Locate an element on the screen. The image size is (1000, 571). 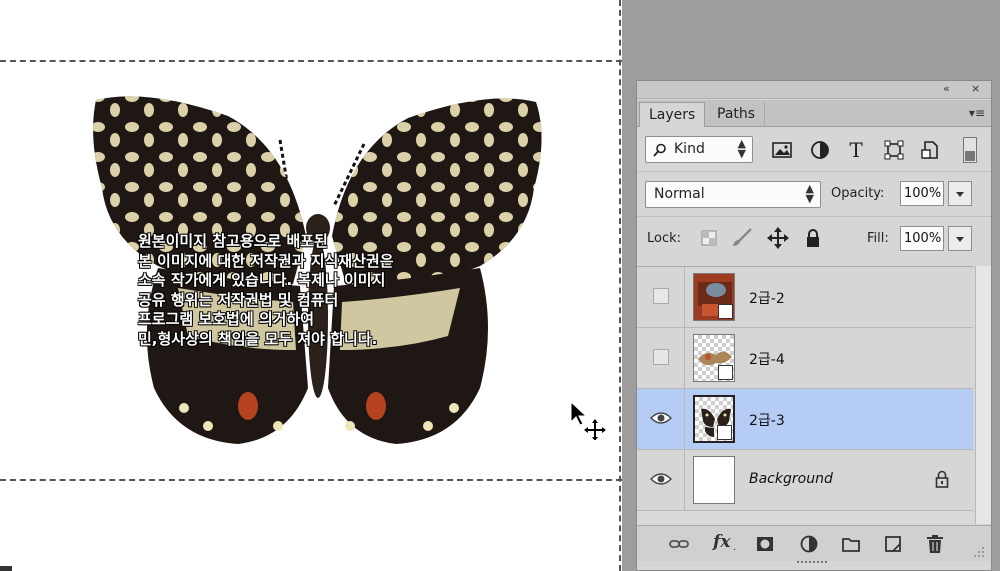
lock-all-icon is located at coordinates (813, 238).